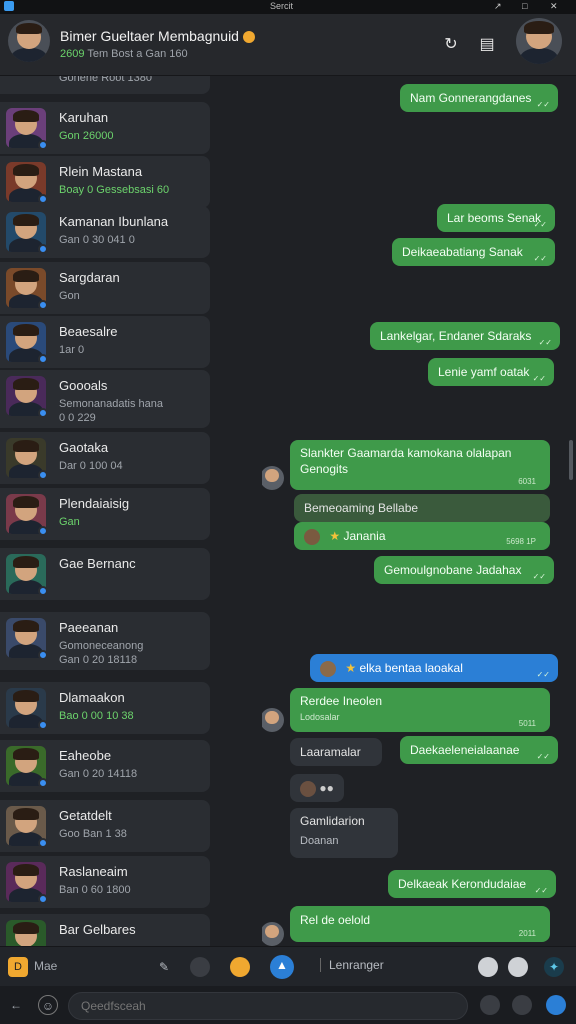 This screenshot has height=1024, width=576. Describe the element at coordinates (282, 967) in the screenshot. I see `send-icon: ▲` at that location.